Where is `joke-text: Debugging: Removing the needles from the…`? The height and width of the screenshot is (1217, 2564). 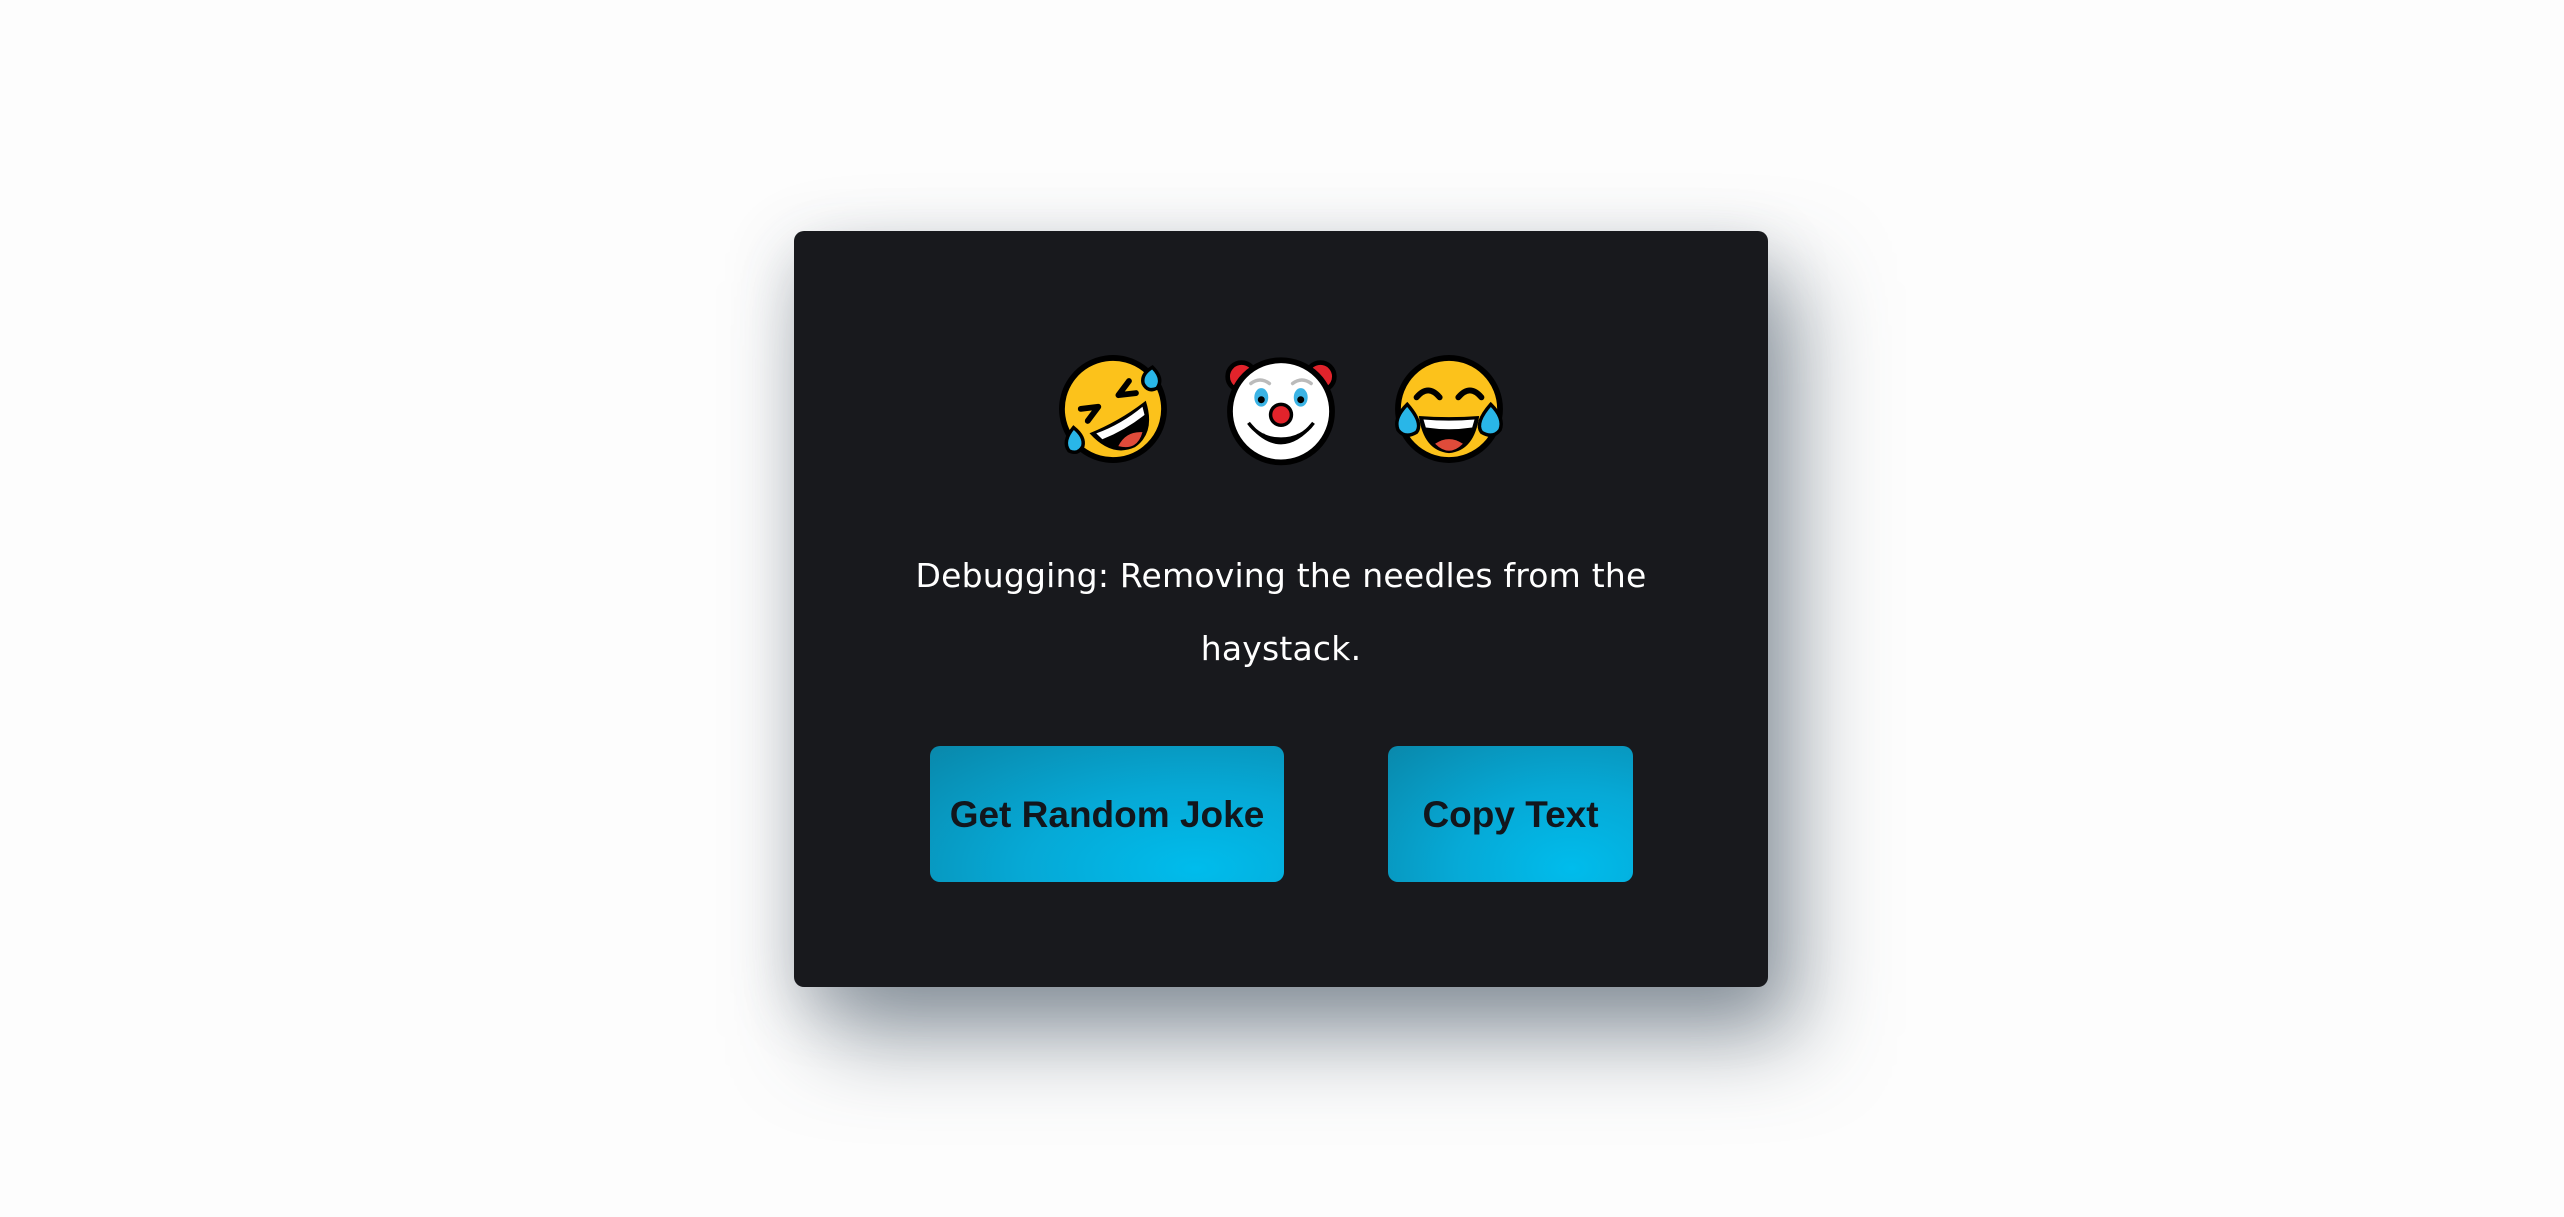 joke-text: Debugging: Removing the needles from the… is located at coordinates (1281, 612).